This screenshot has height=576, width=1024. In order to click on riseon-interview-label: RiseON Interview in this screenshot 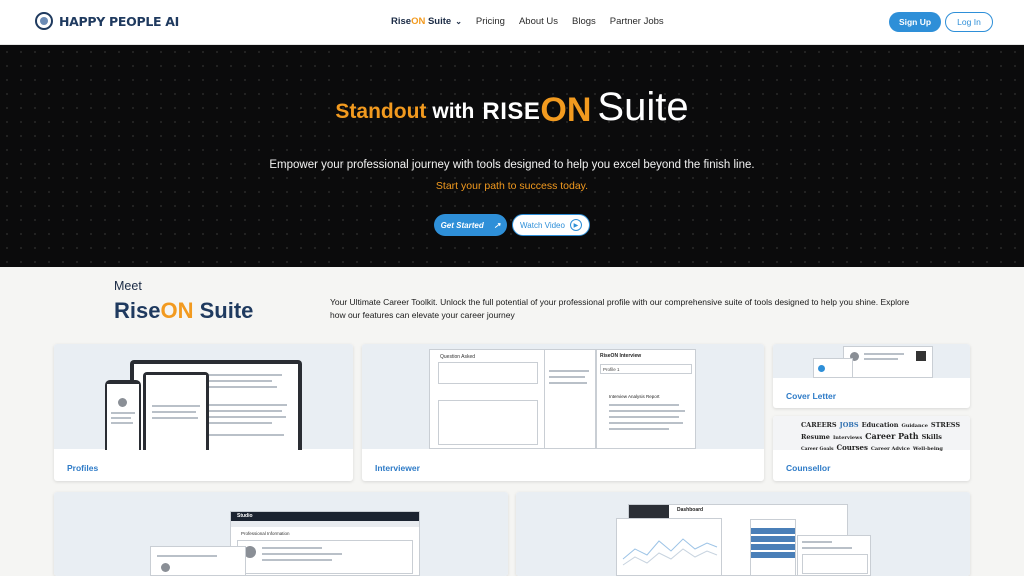, I will do `click(621, 356)`.